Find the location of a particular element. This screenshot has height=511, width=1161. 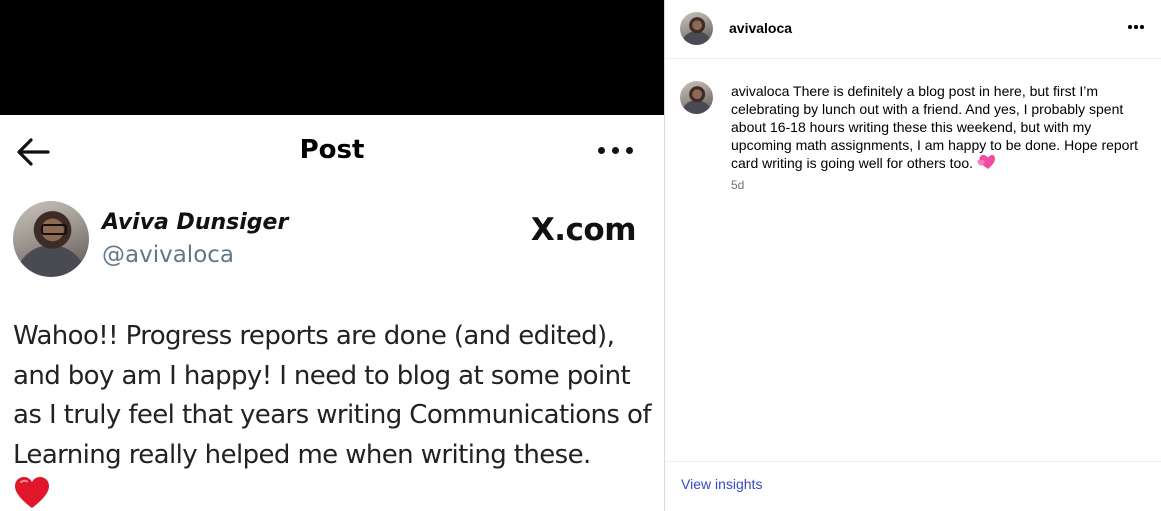

author-username-link: avivaloca is located at coordinates (760, 28).